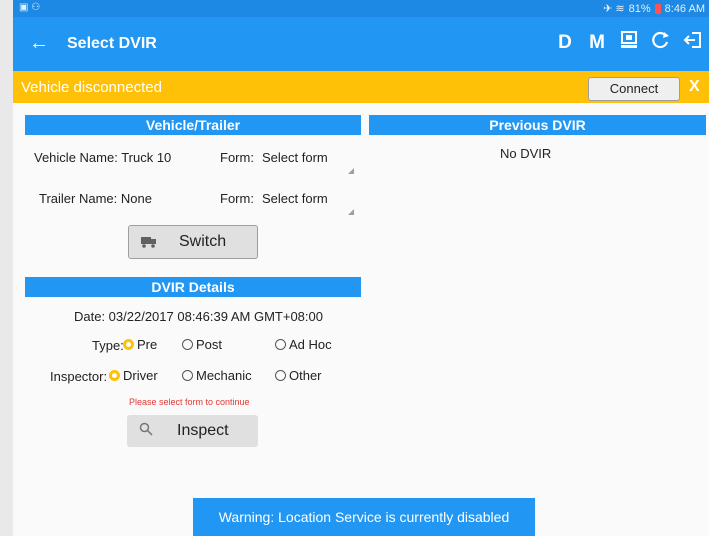 The image size is (709, 536). I want to click on type-label: Type:, so click(108, 345).